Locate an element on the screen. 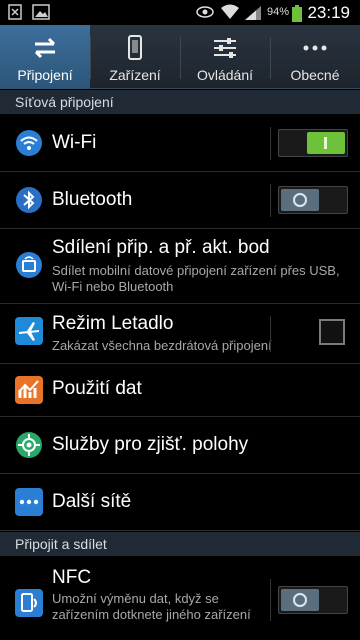  data-usage-row: Použití dat is located at coordinates (180, 390).